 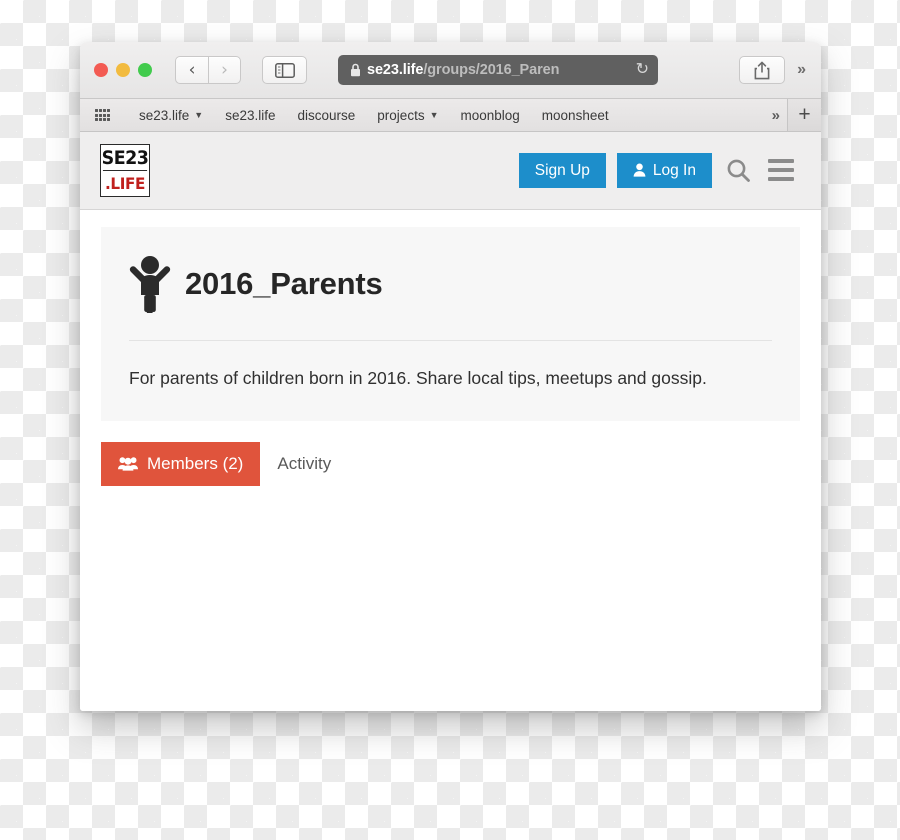 I want to click on search-icon, so click(x=738, y=170).